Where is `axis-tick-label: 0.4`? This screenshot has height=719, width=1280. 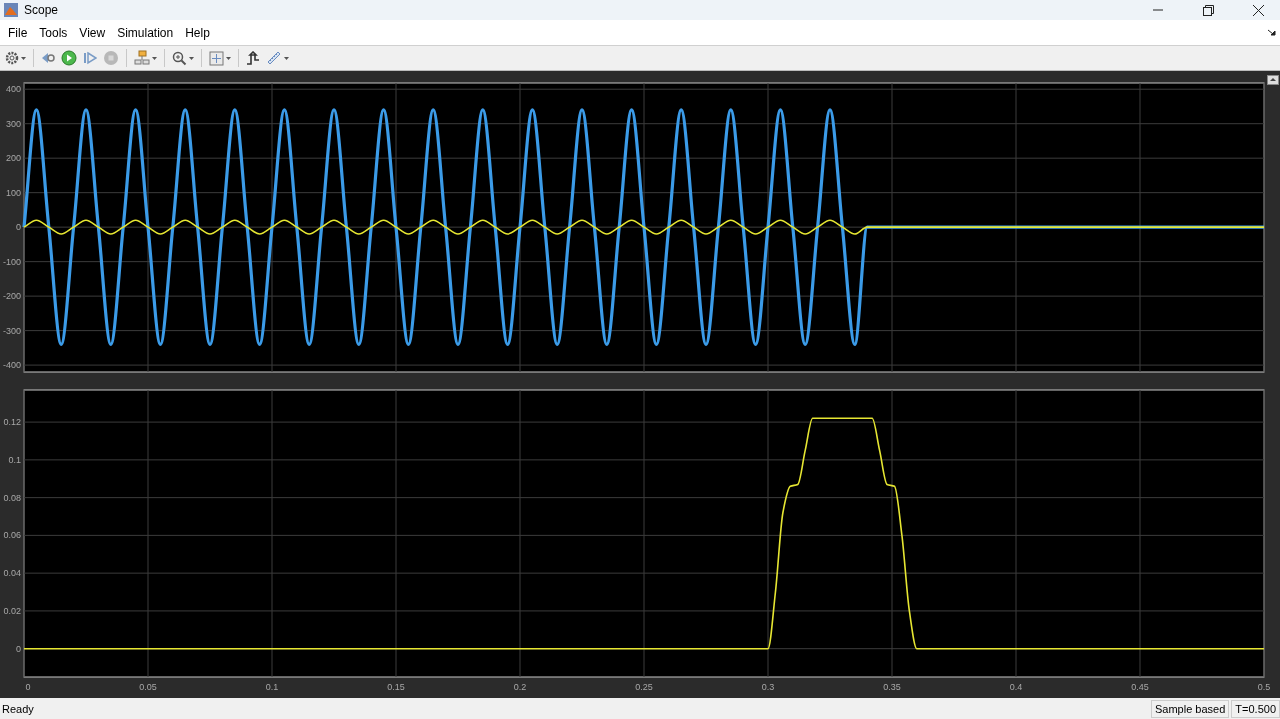
axis-tick-label: 0.4 is located at coordinates (1016, 687).